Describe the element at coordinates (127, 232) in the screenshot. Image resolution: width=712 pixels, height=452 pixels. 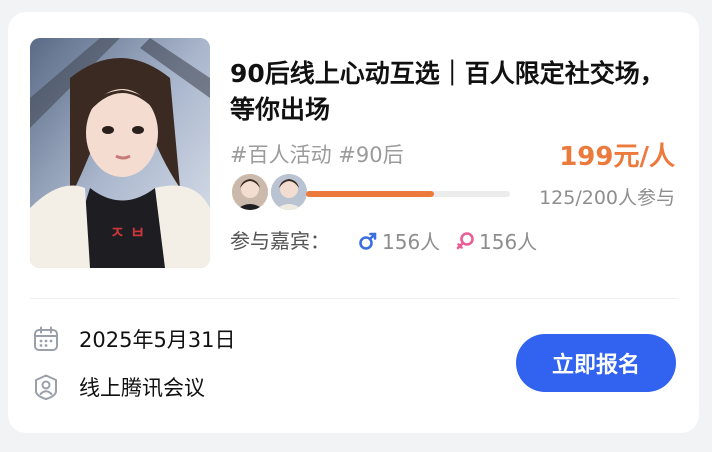
I see `svg-text: ㅈ ㅂ` at that location.